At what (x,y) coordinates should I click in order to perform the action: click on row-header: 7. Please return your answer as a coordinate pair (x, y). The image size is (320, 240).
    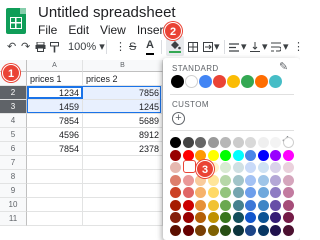
    Looking at the image, I should click on (13, 163).